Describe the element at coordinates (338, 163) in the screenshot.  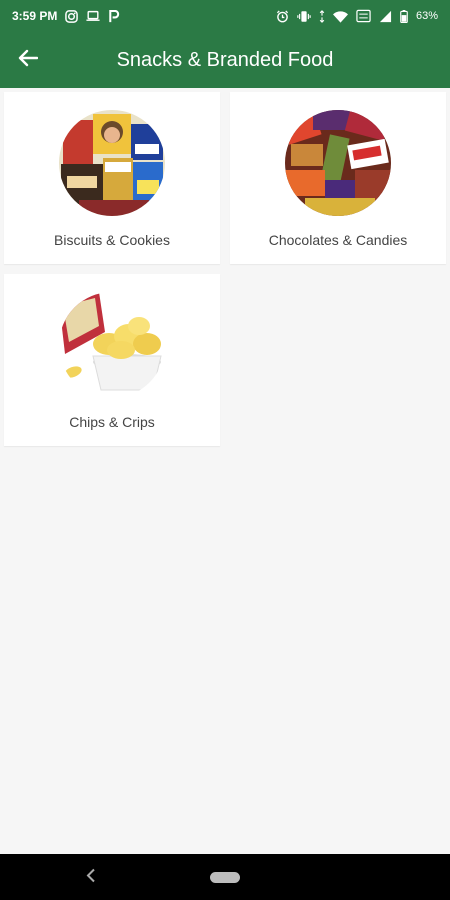
I see `chocolates-thumbnail` at that location.